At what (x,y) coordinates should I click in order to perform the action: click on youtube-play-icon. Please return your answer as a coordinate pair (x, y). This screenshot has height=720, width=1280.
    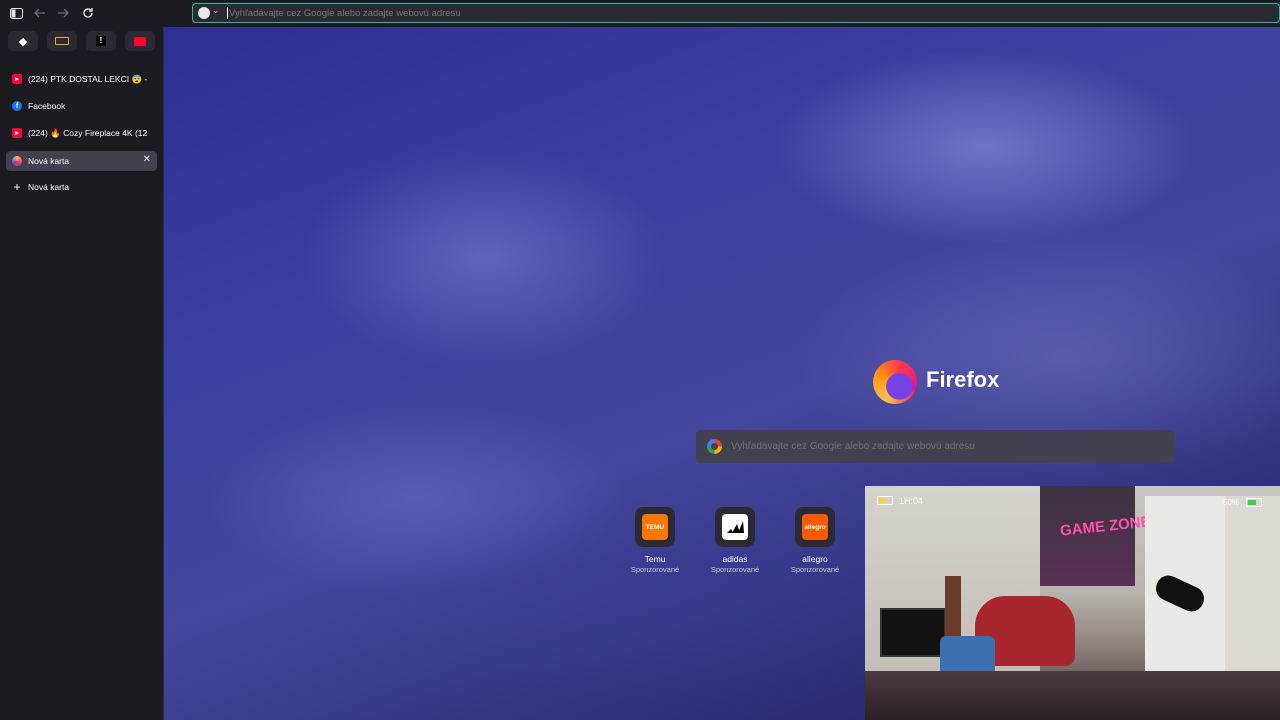
    Looking at the image, I should click on (140, 41).